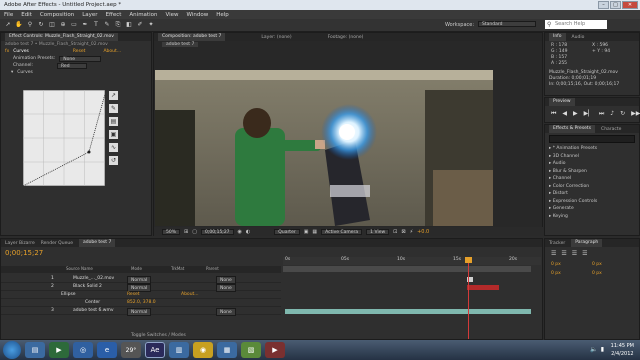 This screenshot has height=360, width=640. What do you see at coordinates (612, 273) in the screenshot?
I see `space-after-value: 0 px` at bounding box center [612, 273].